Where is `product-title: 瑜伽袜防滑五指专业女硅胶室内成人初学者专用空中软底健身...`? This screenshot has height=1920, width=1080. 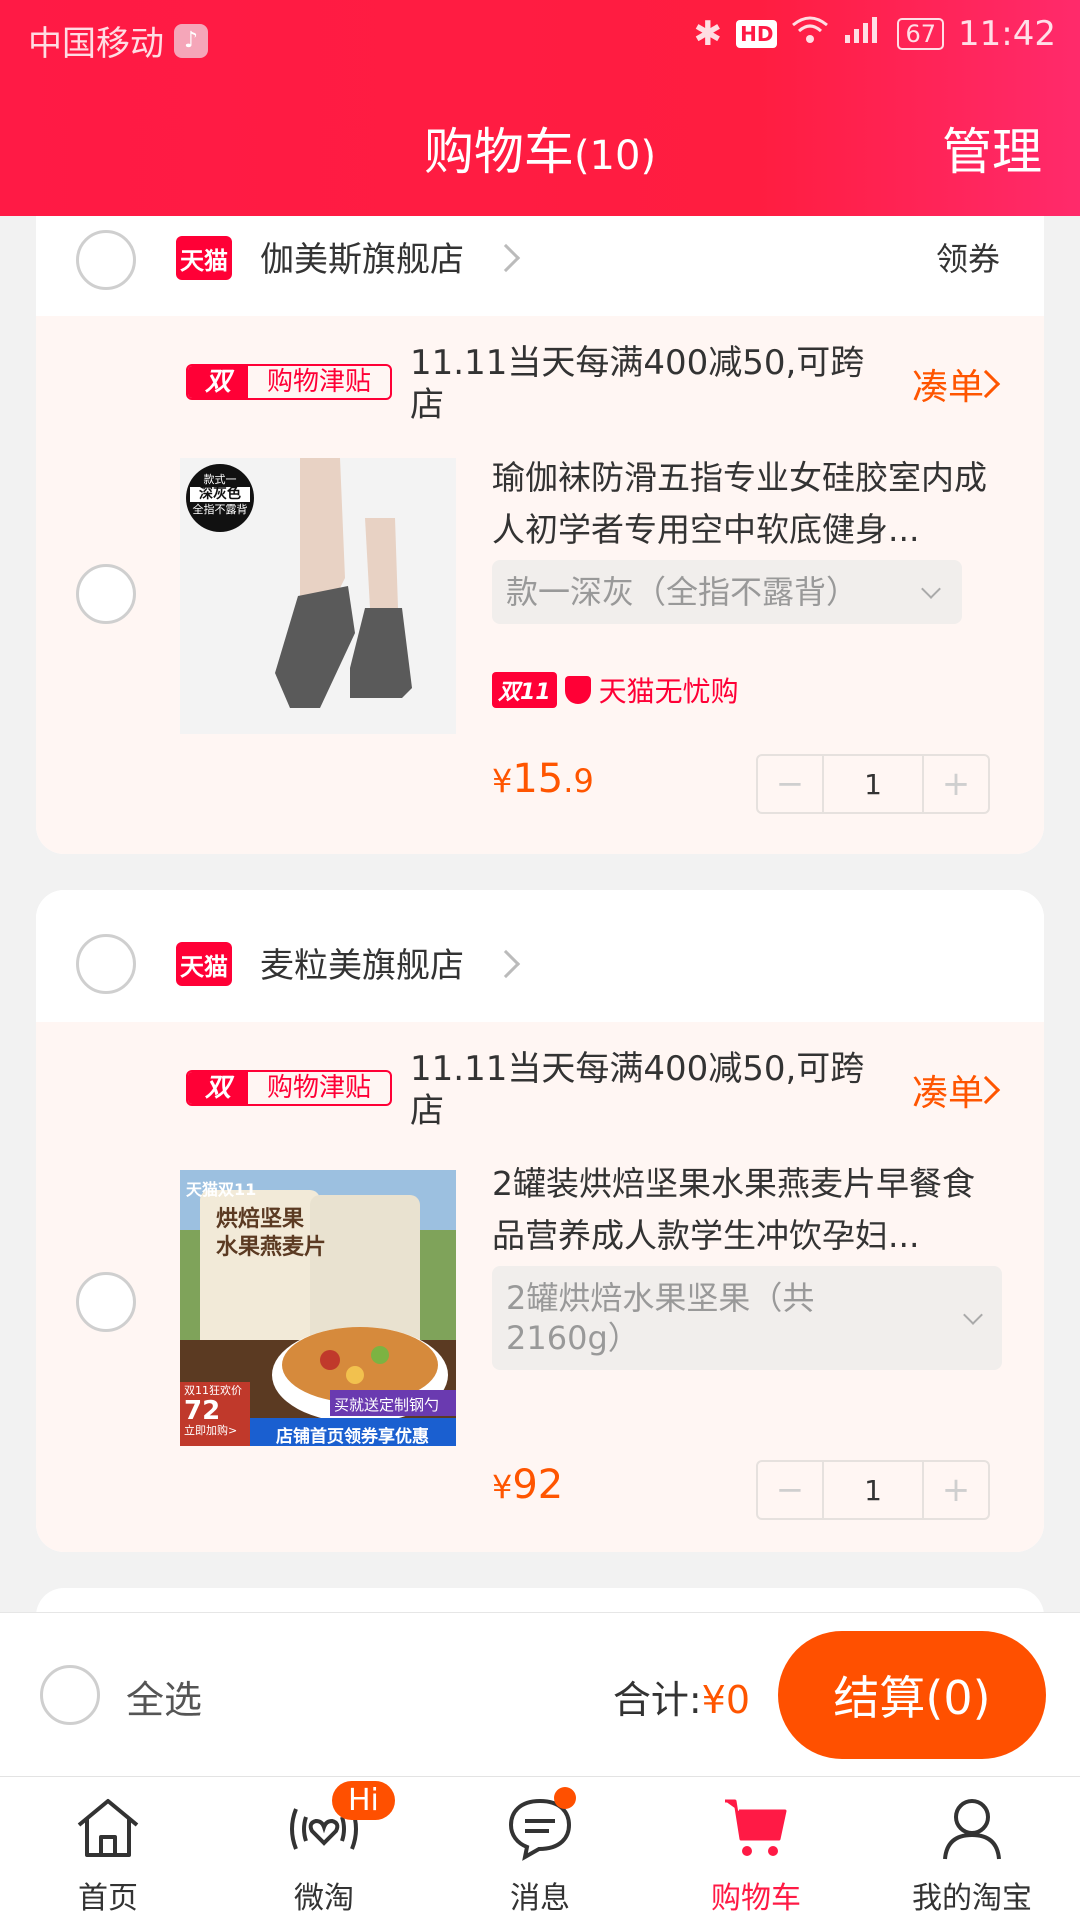 product-title: 瑜伽袜防滑五指专业女硅胶室内成人初学者专用空中软底健身... is located at coordinates (747, 504).